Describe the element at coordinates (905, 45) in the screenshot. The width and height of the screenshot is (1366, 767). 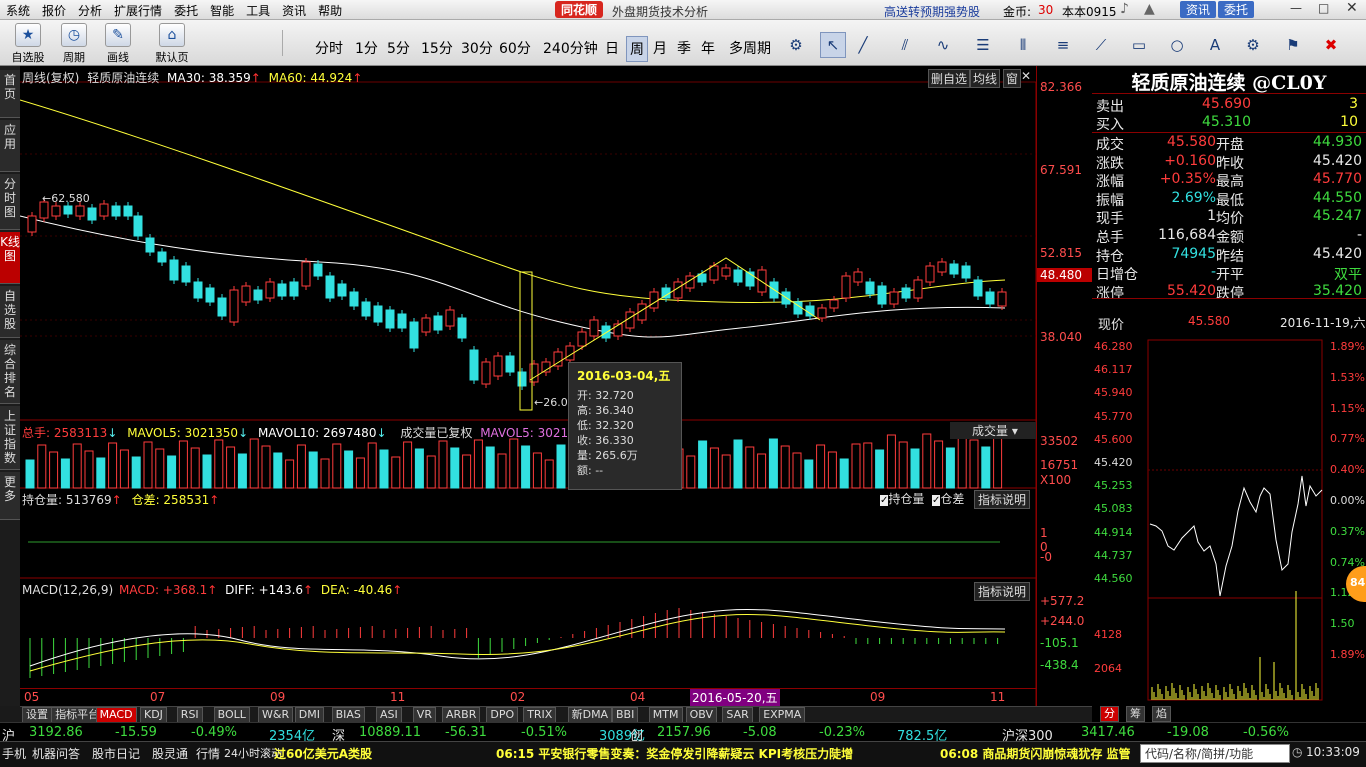
I see `parallel-line-icon: ⫽` at that location.